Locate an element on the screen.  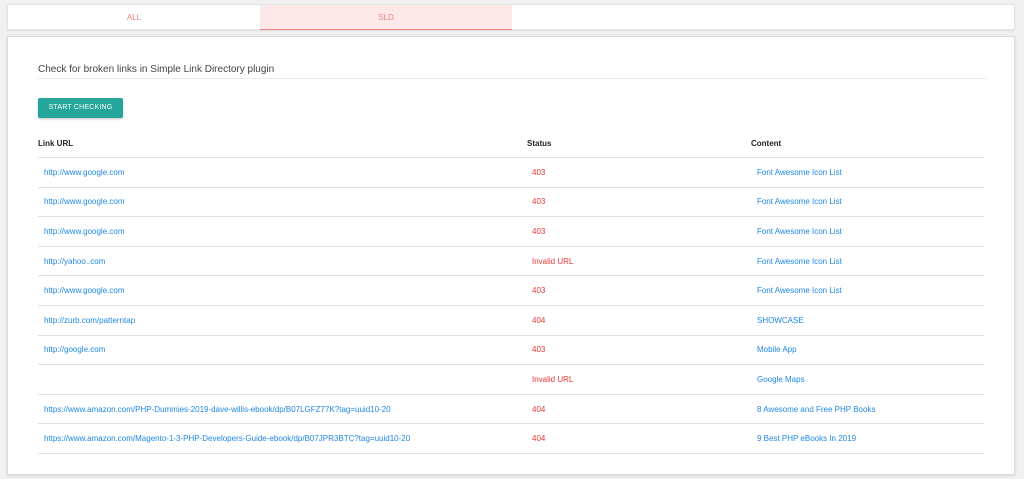
content-link: Google Maps is located at coordinates (867, 379).